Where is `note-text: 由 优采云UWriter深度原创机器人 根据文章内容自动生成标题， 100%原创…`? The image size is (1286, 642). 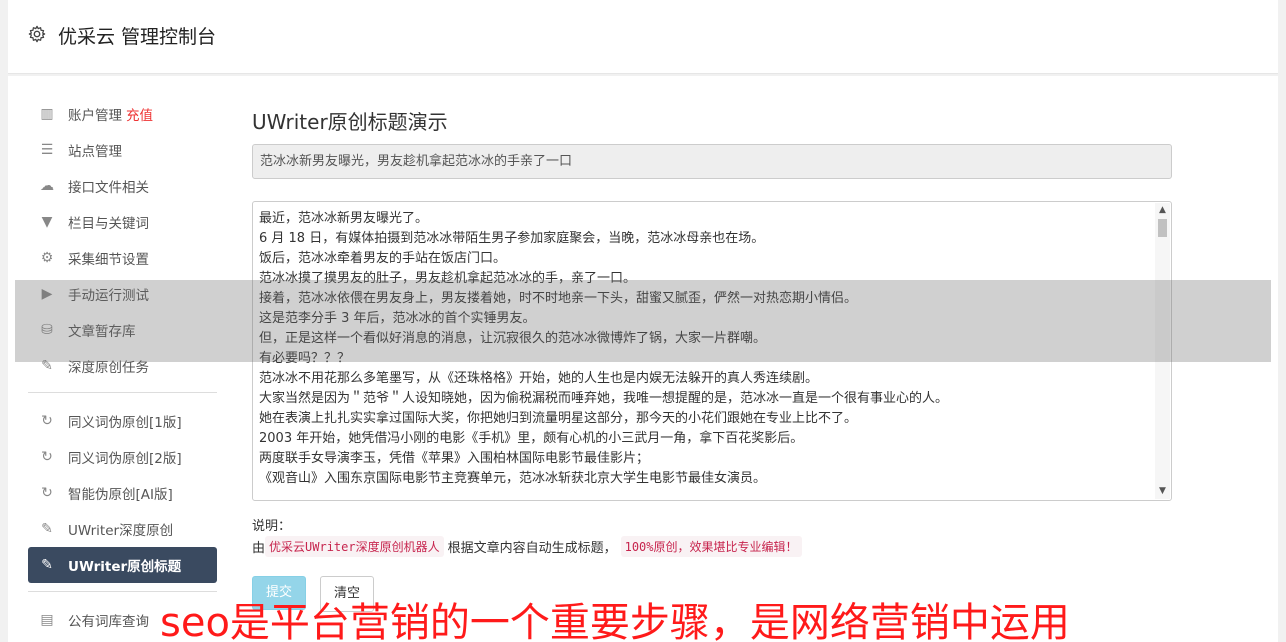
note-text: 由 优采云UWriter深度原创机器人 根据文章内容自动生成标题， 100%原创… is located at coordinates (527, 546).